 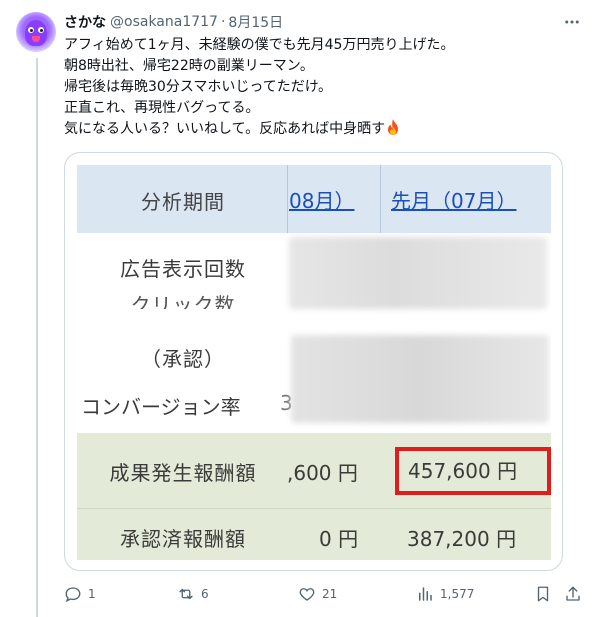 I want to click on conversion-rate-label: コンバージョン率, so click(x=161, y=407).